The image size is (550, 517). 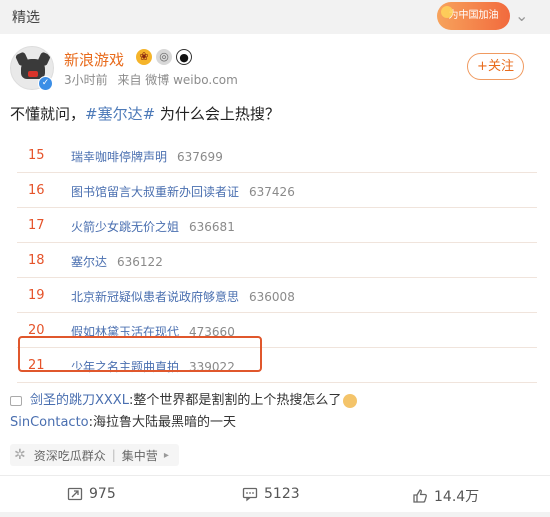 I want to click on repost-button: 975, so click(x=91, y=494).